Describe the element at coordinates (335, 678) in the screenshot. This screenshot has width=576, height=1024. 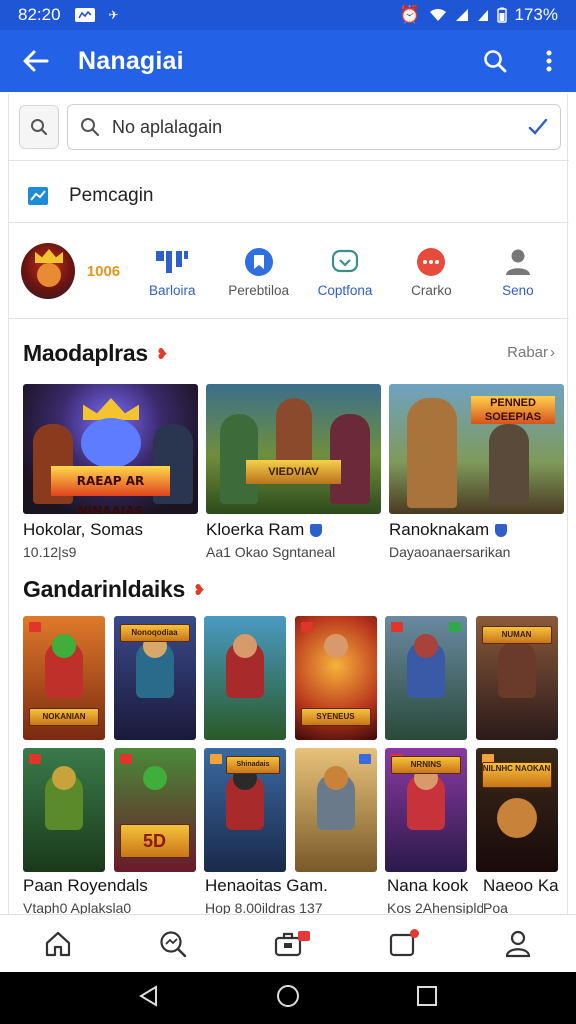
I see `game-tile: SYENEUS` at that location.